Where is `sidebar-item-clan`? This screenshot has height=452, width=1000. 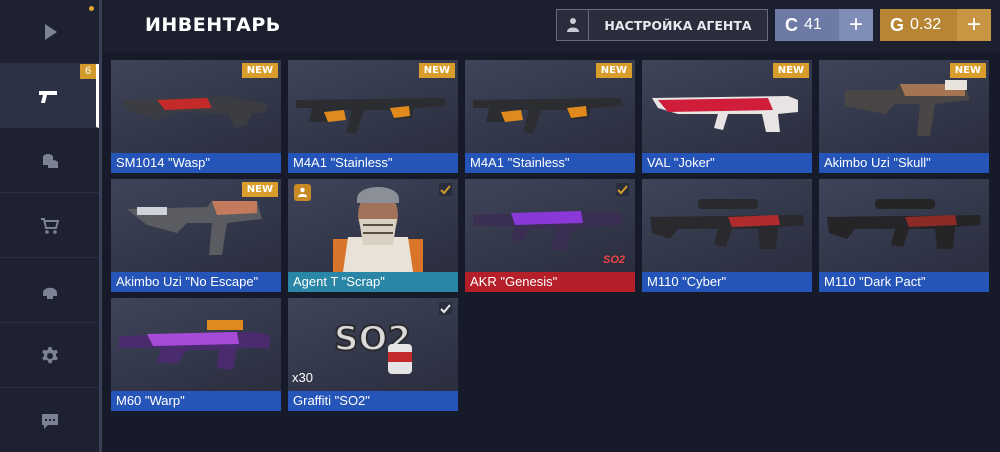
sidebar-item-clan is located at coordinates (49, 291).